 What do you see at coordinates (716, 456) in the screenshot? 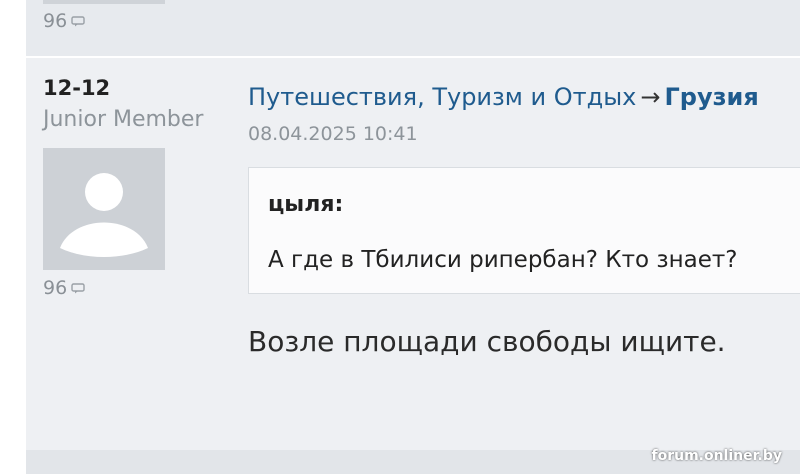
I see `watermark: forum.onliner.by` at bounding box center [716, 456].